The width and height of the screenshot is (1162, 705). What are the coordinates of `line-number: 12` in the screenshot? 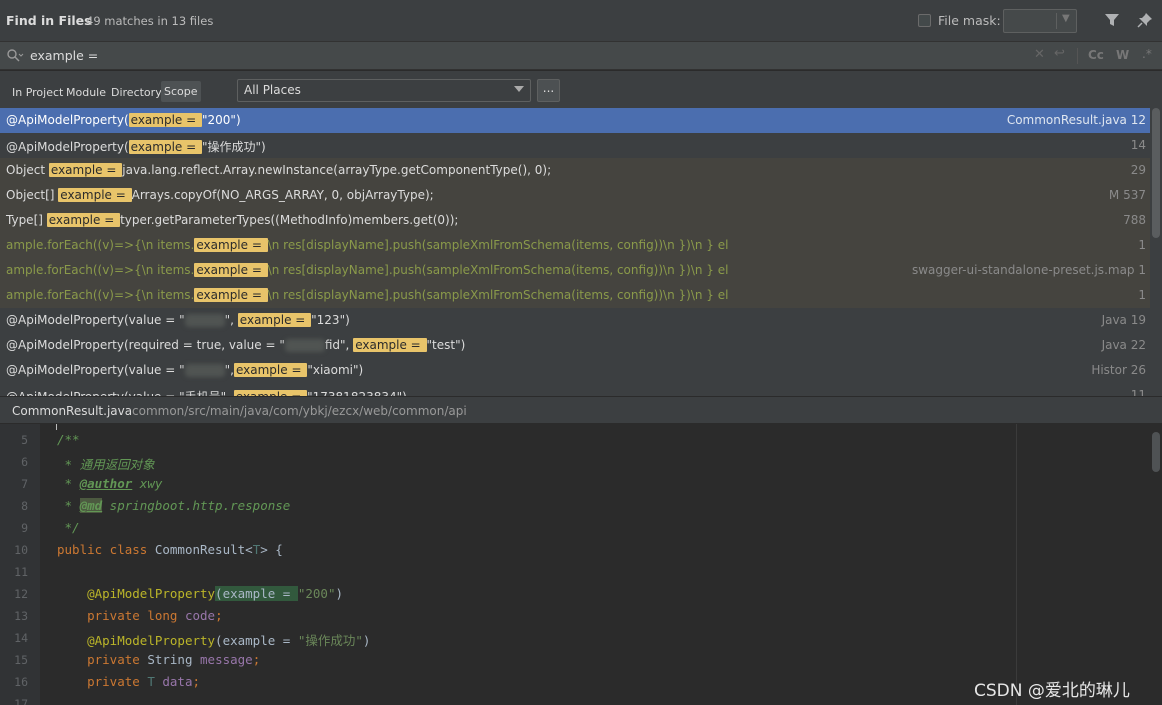 It's located at (21, 594).